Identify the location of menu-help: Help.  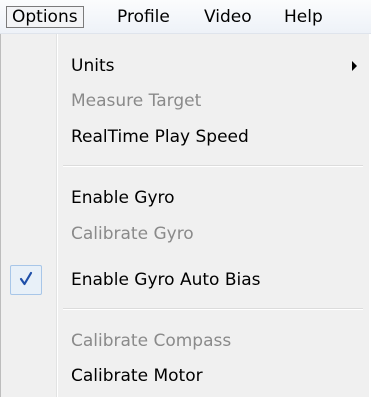
(303, 17).